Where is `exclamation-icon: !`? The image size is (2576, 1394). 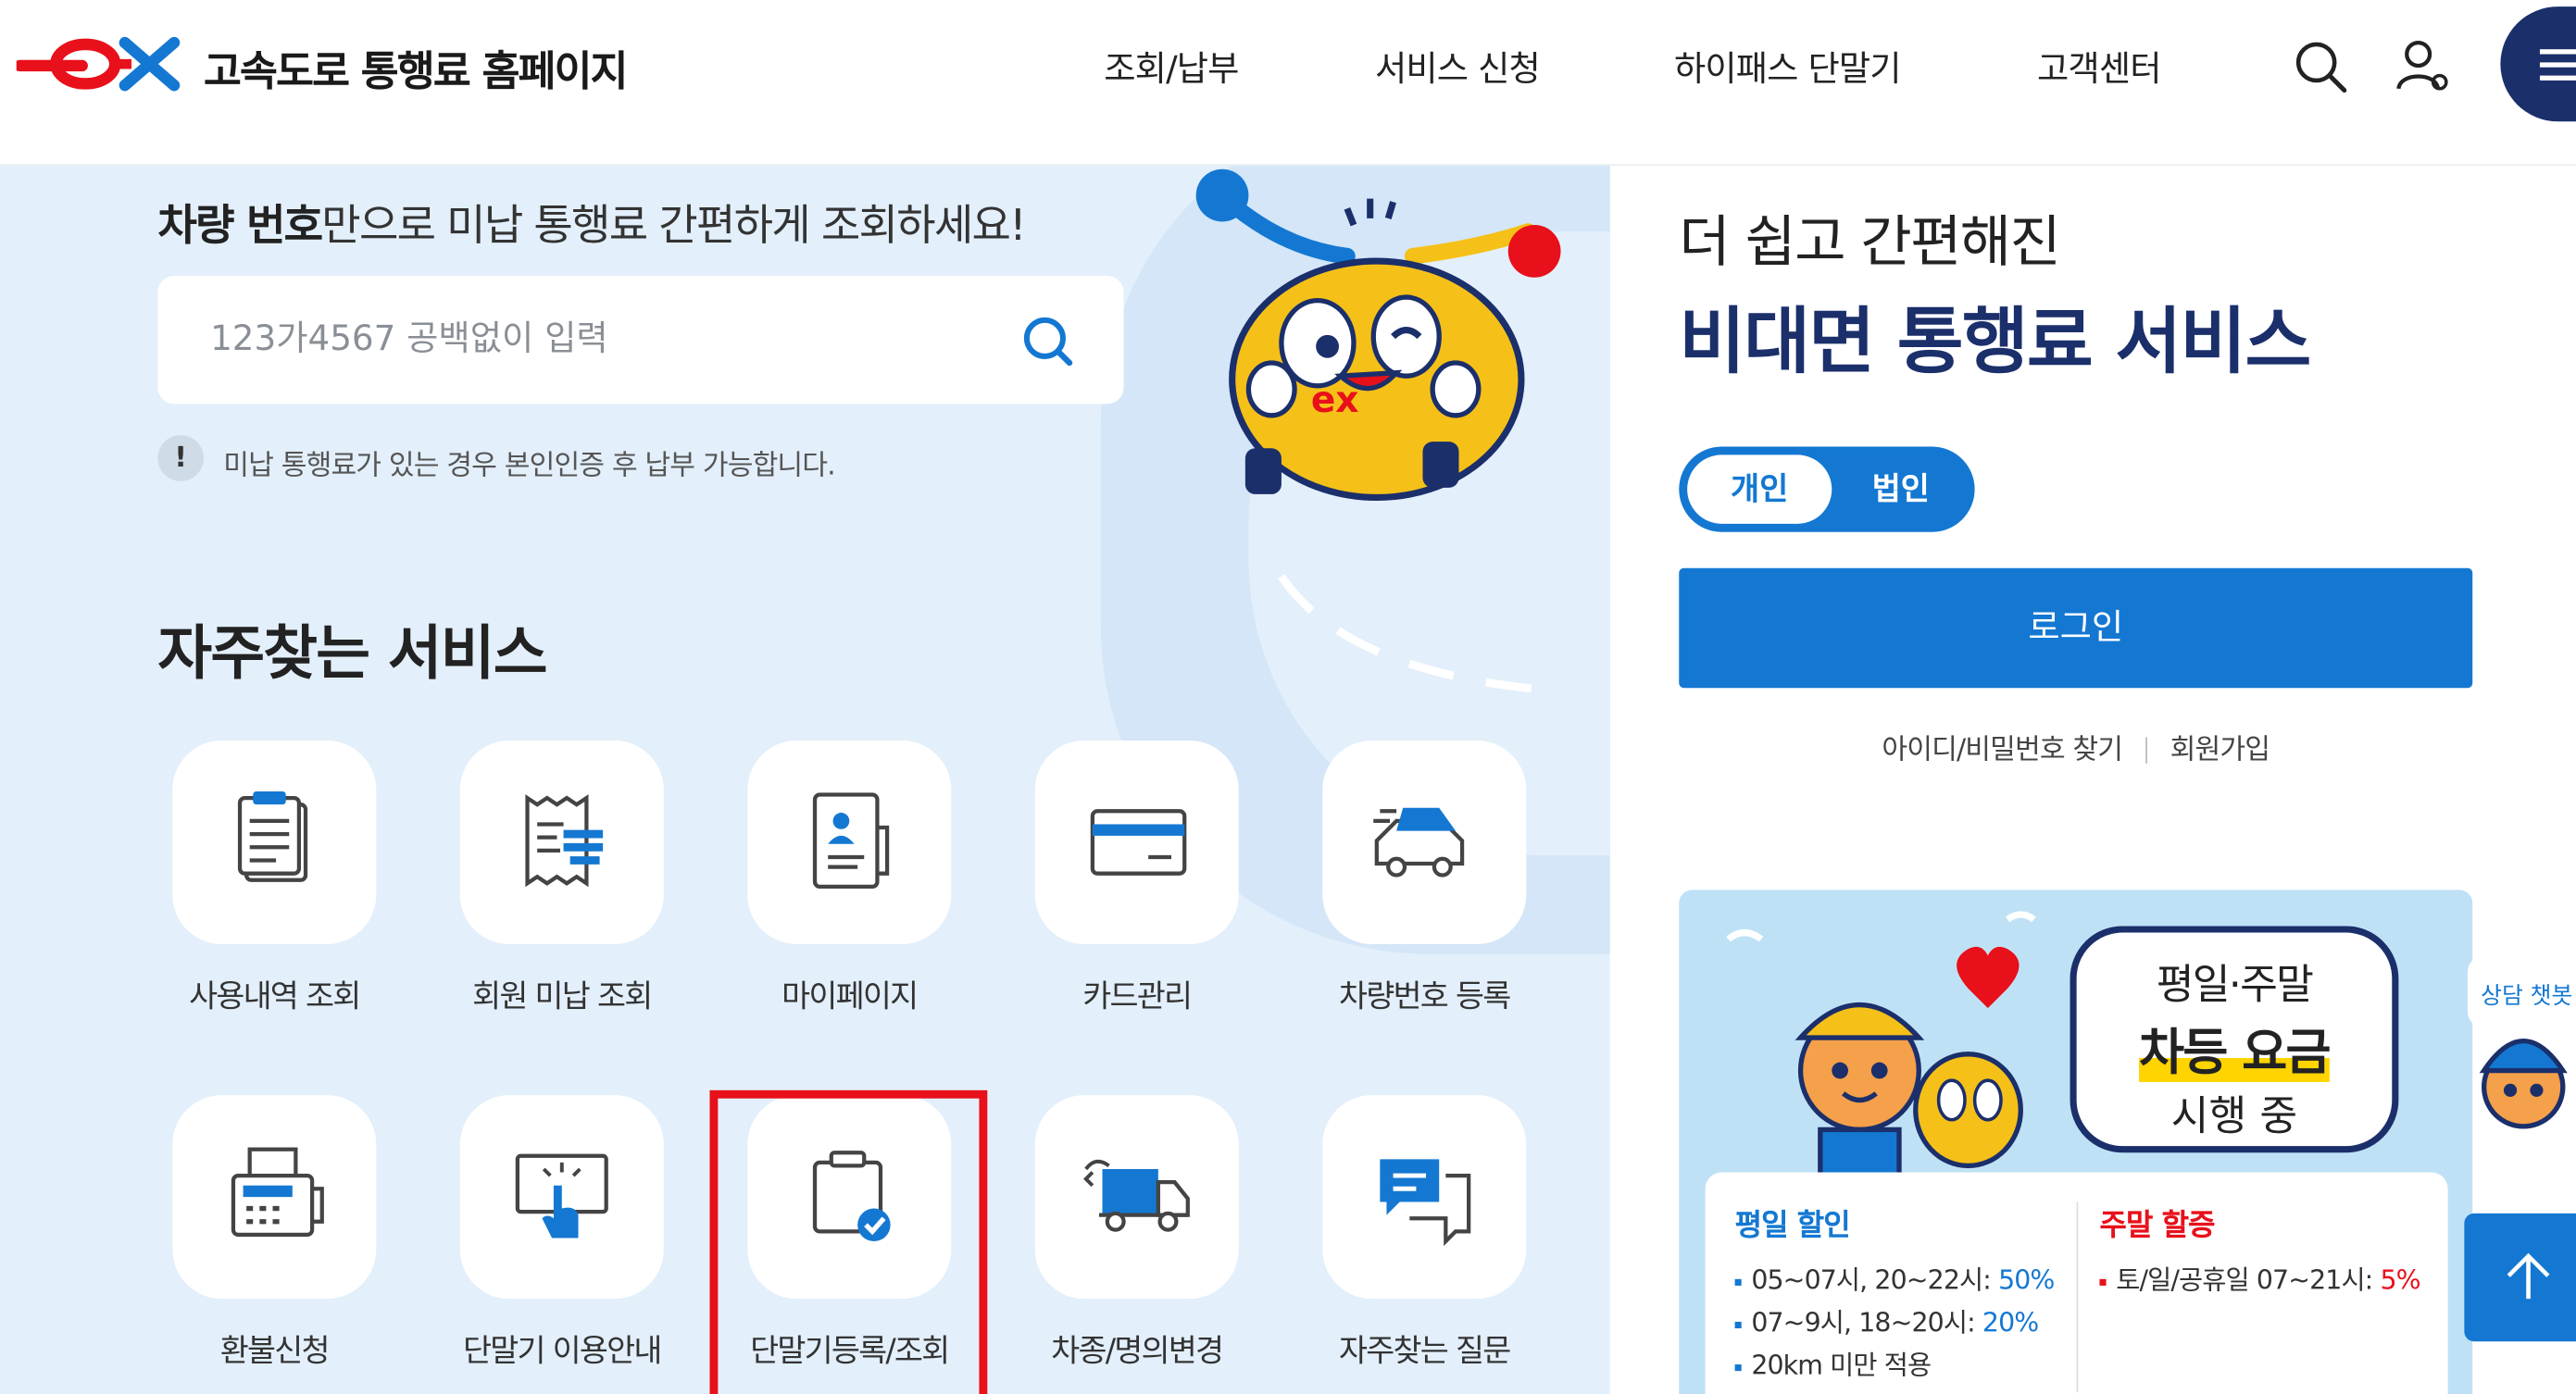 exclamation-icon: ! is located at coordinates (181, 458).